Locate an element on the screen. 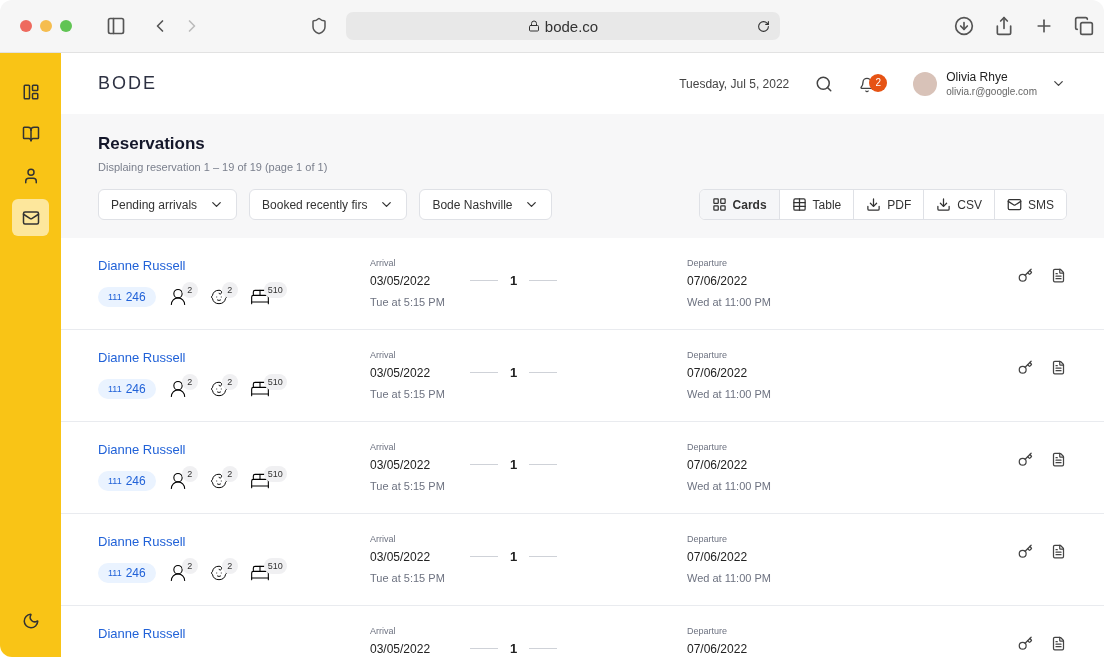  moon-icon is located at coordinates (30, 620).